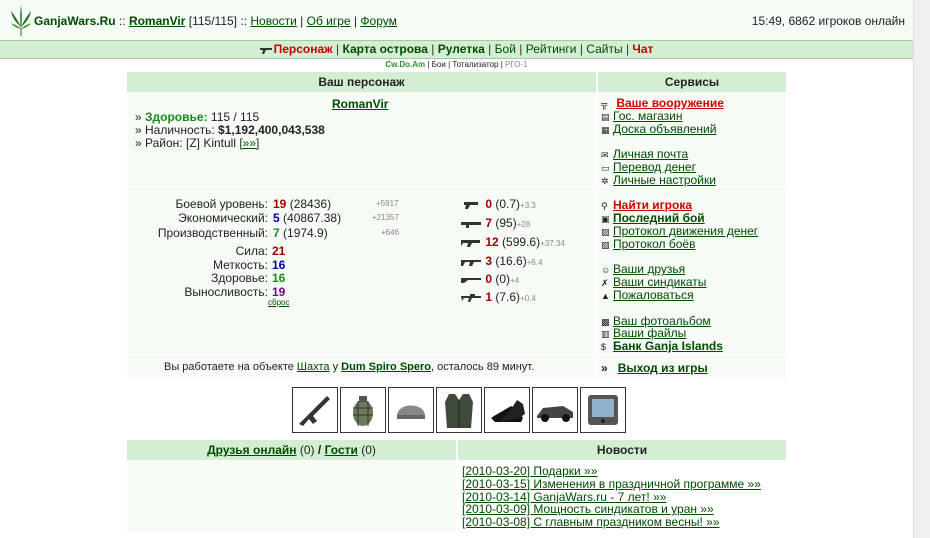 The image size is (930, 538). Describe the element at coordinates (405, 64) in the screenshot. I see `submenu-cwdoam: Cw.Do.Am` at that location.